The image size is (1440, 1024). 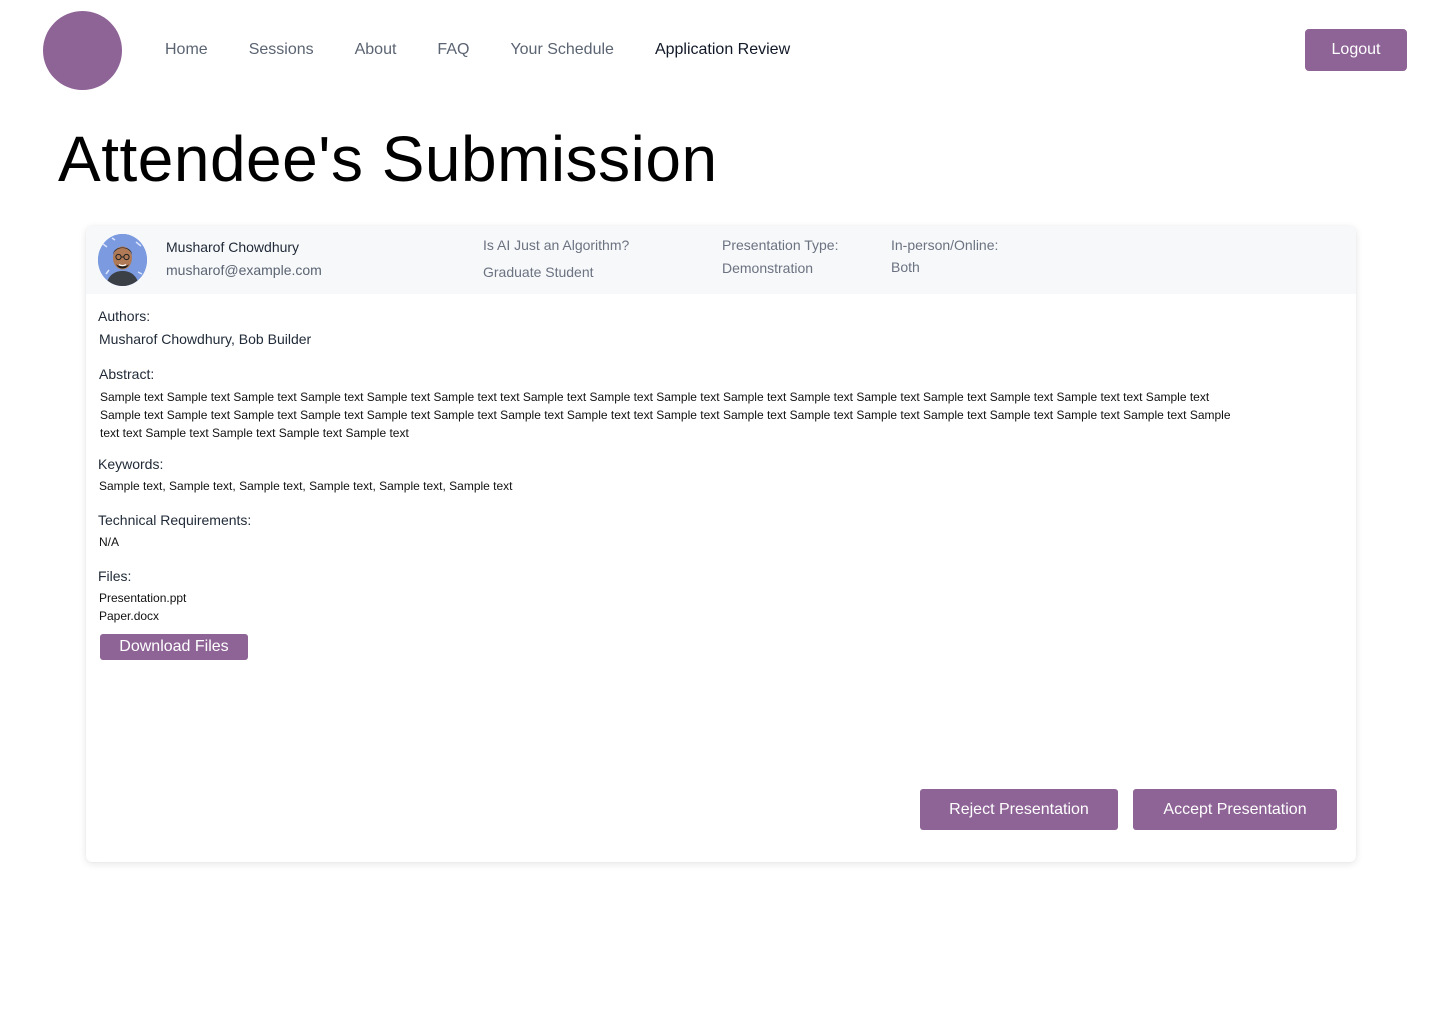 I want to click on presentation-type-value: Demonstration, so click(x=768, y=268).